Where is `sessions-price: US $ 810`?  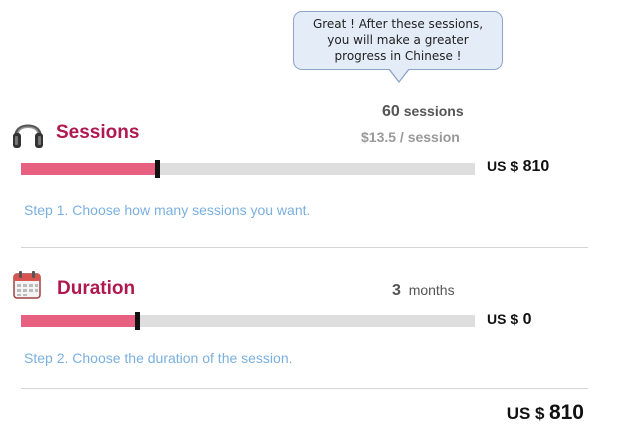 sessions-price: US $ 810 is located at coordinates (518, 167).